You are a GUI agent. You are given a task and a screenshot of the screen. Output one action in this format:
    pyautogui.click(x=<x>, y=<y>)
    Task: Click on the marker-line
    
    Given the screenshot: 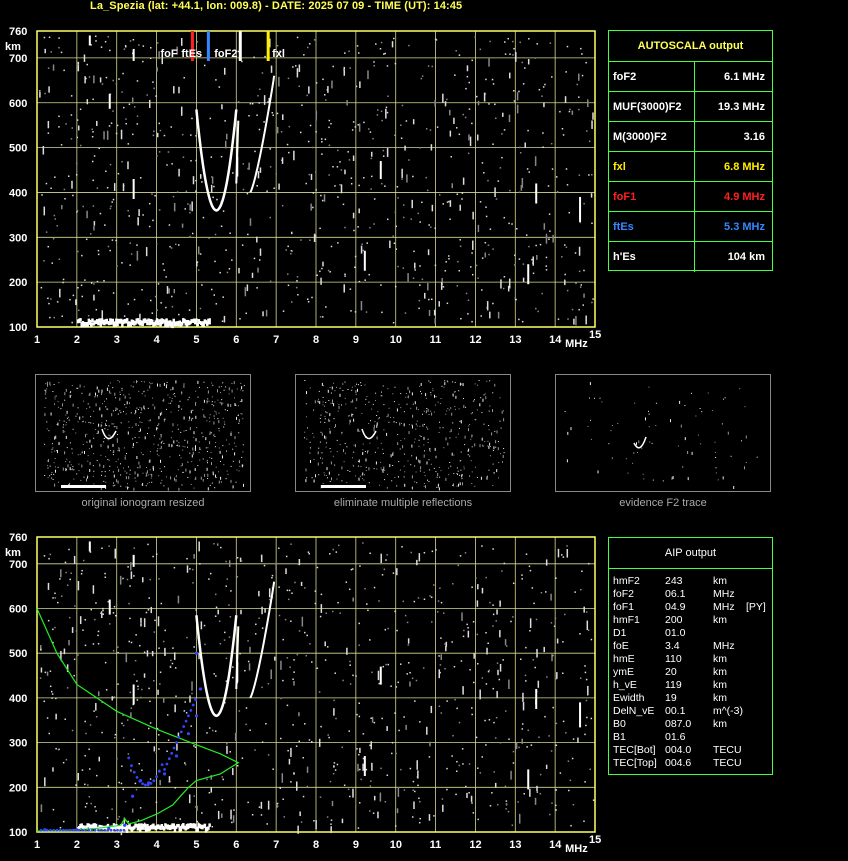 What is the action you would take?
    pyautogui.click(x=208, y=46)
    